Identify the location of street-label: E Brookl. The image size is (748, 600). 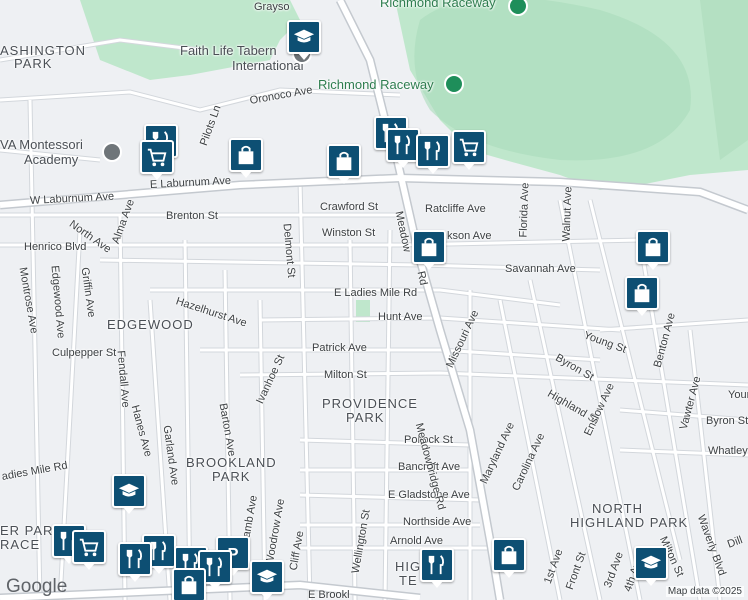
(329, 594).